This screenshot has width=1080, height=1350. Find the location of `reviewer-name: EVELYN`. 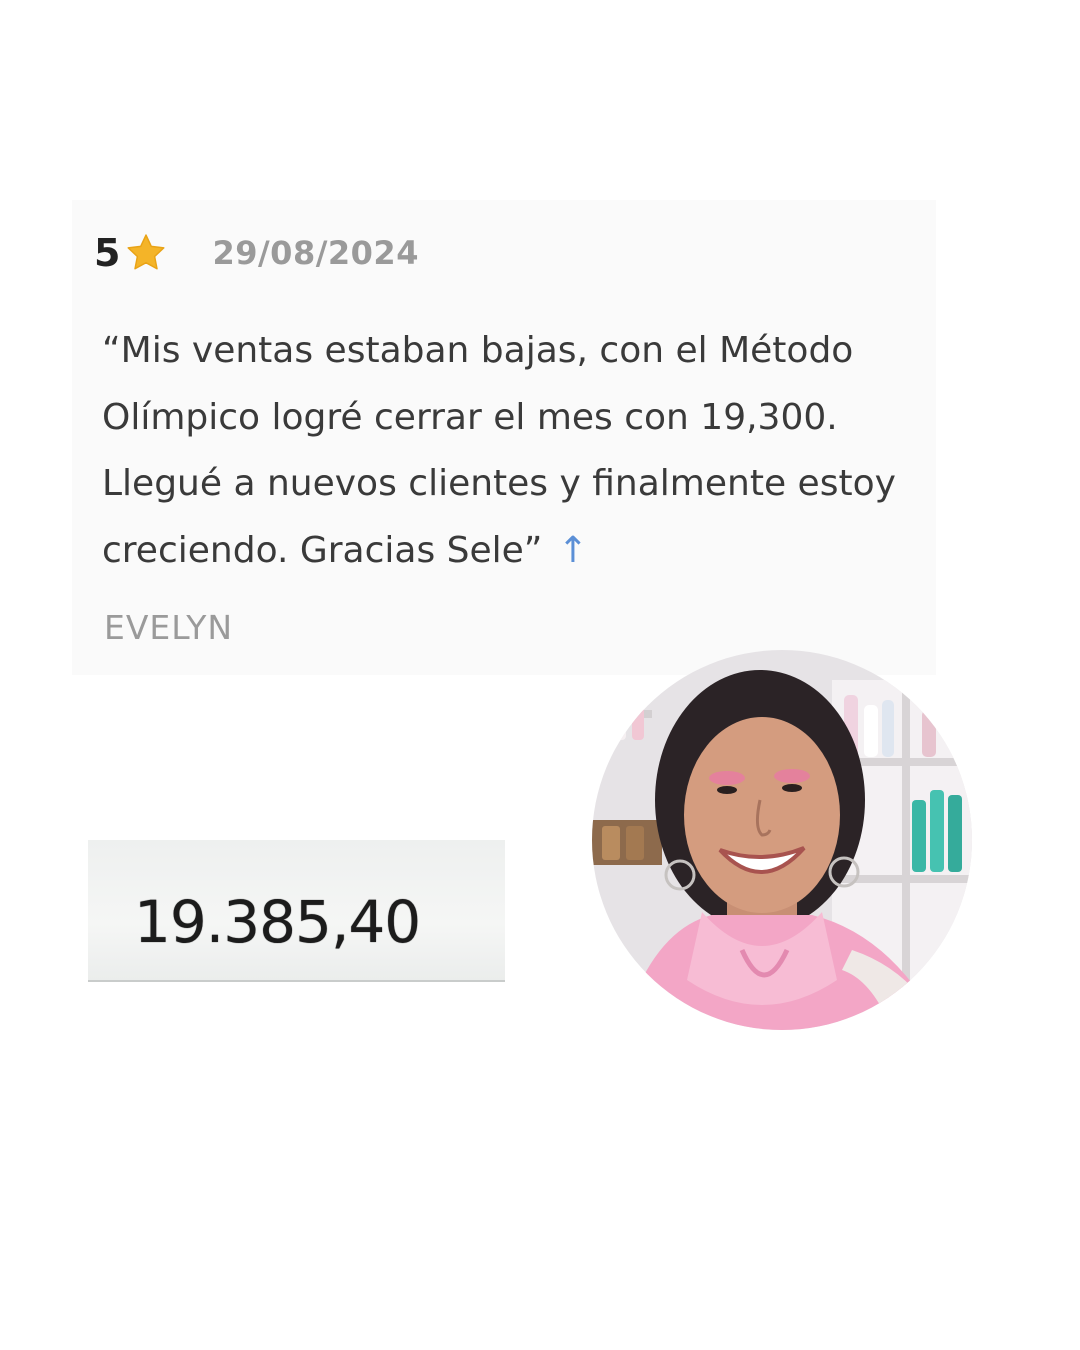

reviewer-name: EVELYN is located at coordinates (169, 627).